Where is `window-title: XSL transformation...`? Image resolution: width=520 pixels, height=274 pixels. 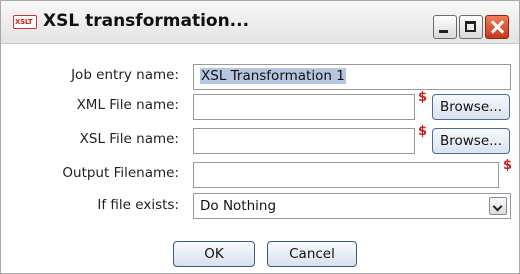
window-title: XSL transformation... is located at coordinates (146, 21).